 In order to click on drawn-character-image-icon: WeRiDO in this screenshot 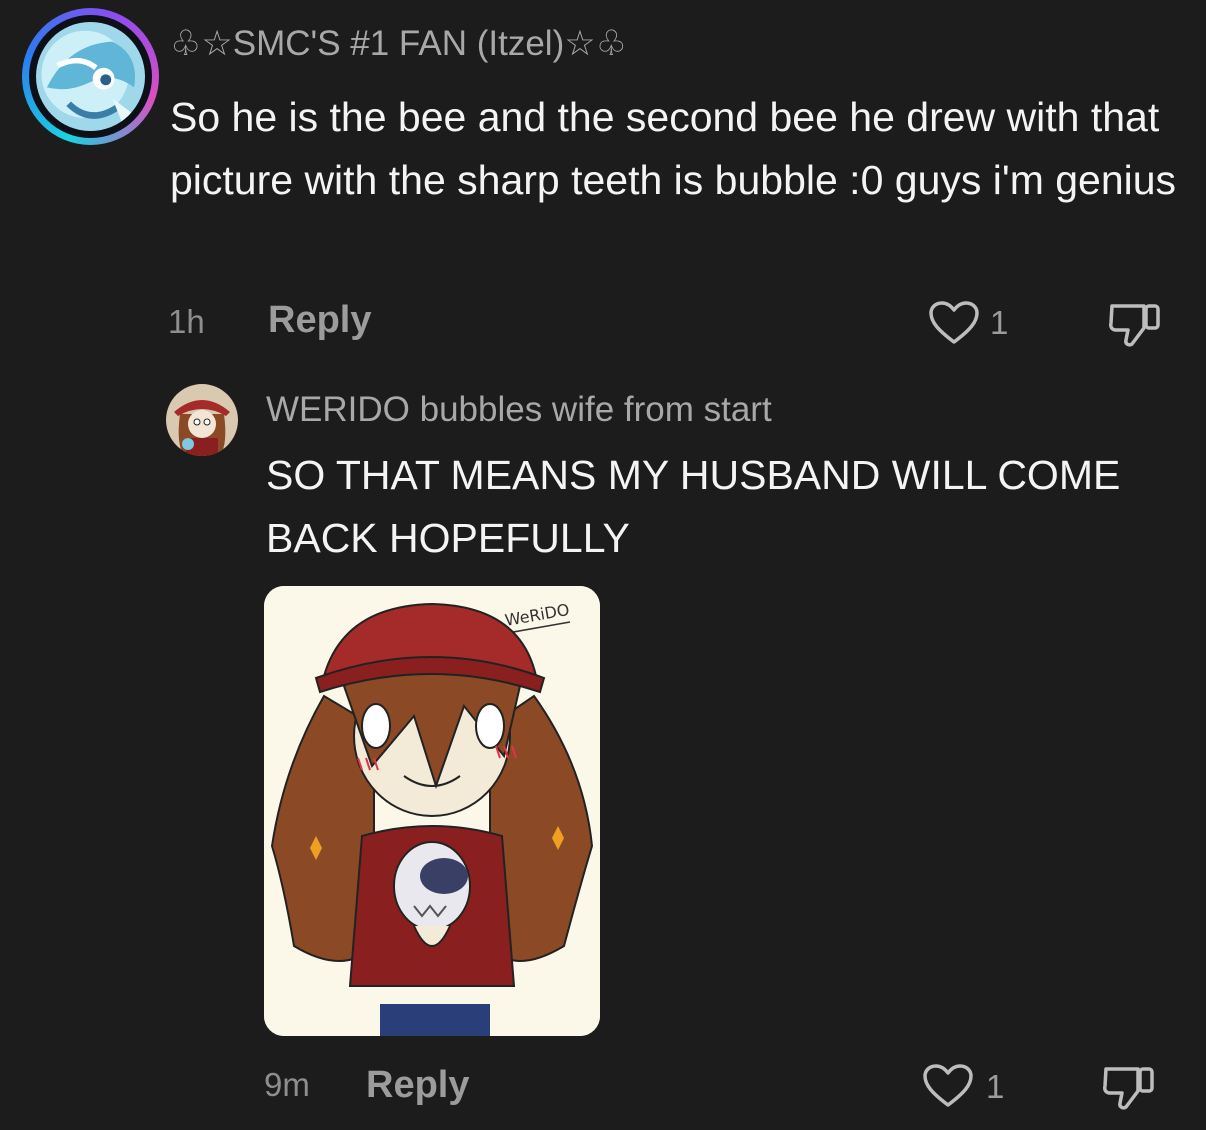, I will do `click(432, 811)`.